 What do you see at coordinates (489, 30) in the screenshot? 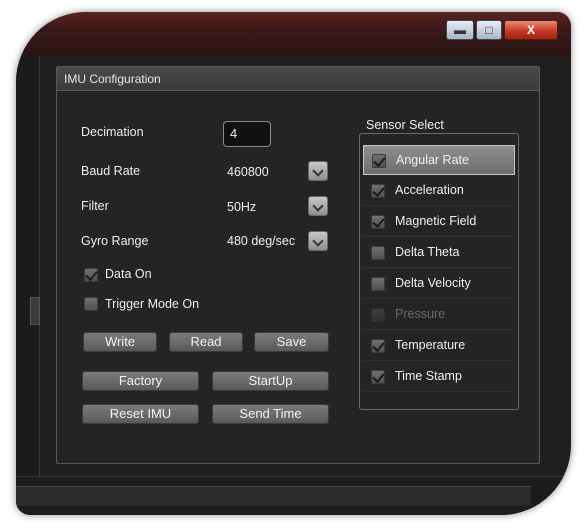
I see `maximize-button: □` at bounding box center [489, 30].